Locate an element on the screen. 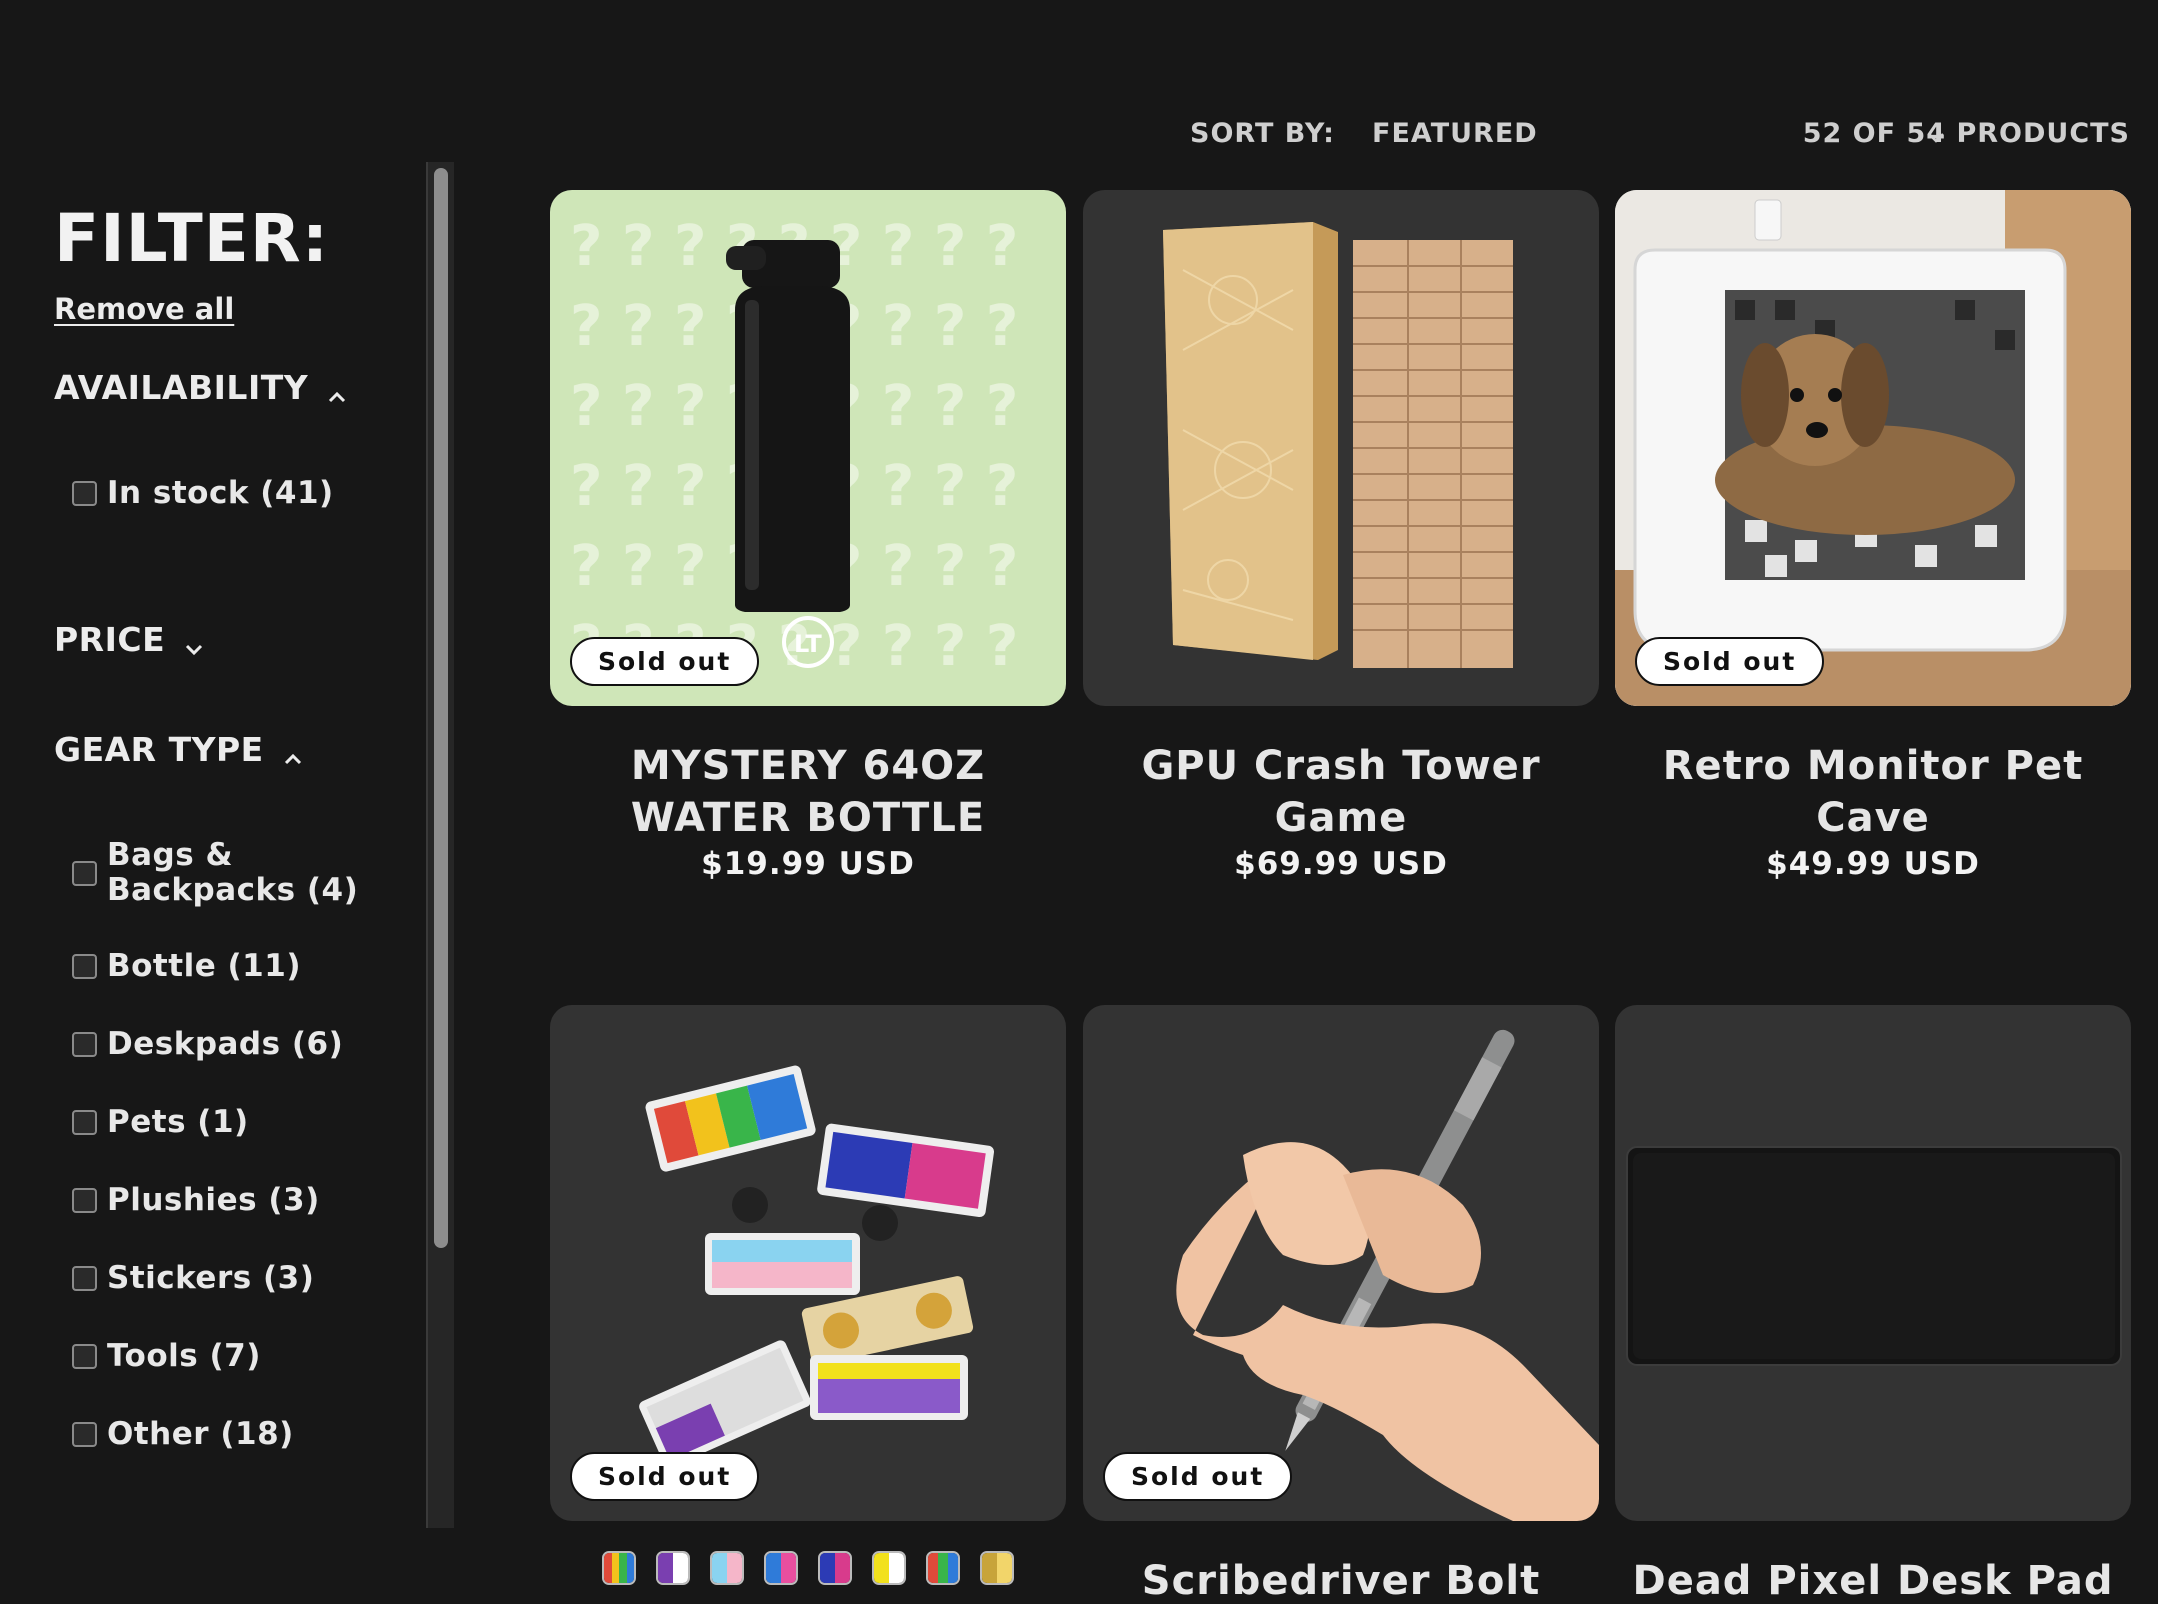 This screenshot has width=2158, height=1604. desk-pad-image is located at coordinates (1874, 1256).